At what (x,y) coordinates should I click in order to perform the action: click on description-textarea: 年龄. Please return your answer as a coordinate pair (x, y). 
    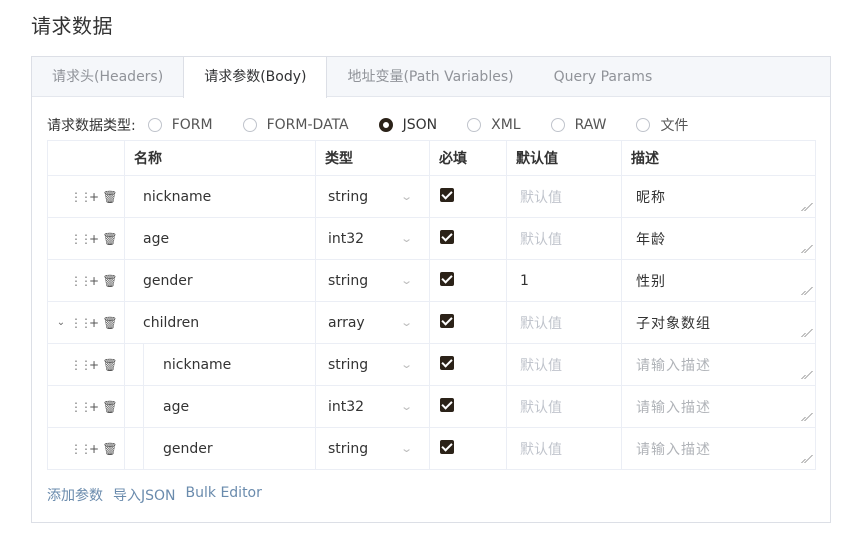
    Looking at the image, I should click on (718, 239).